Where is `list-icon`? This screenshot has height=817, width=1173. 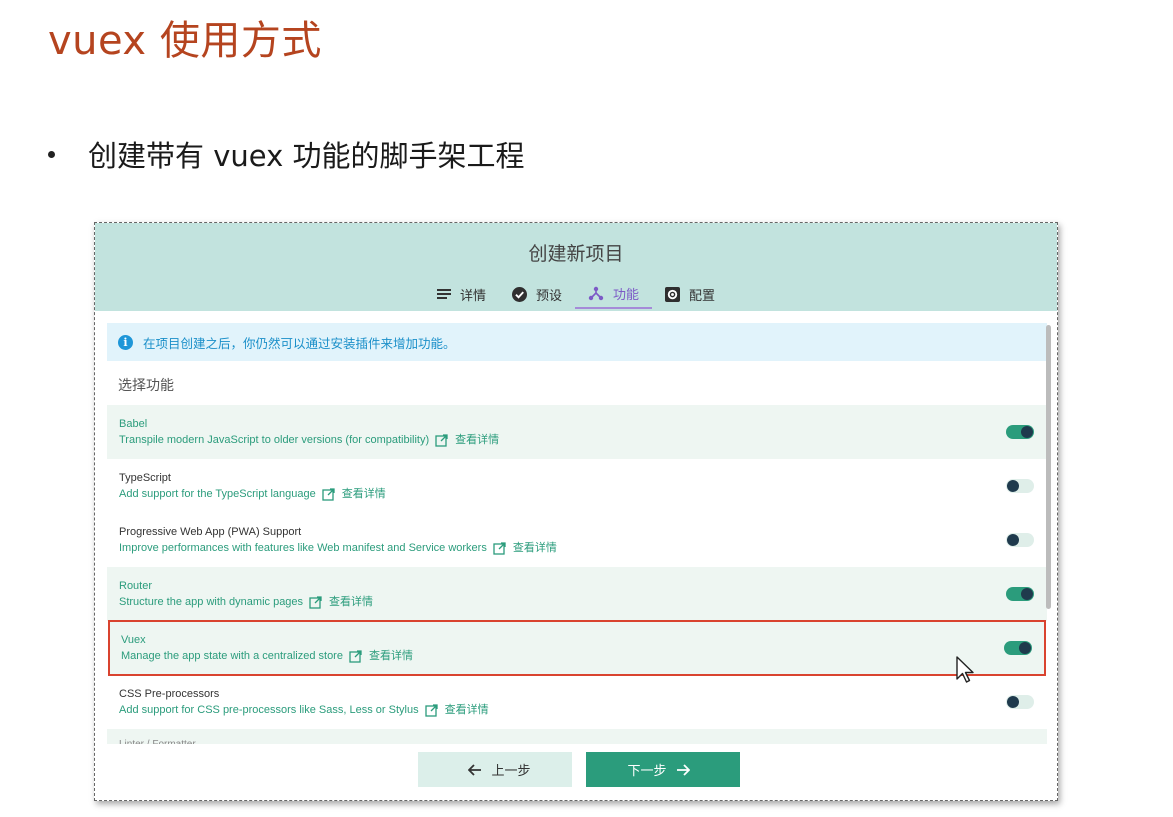
list-icon is located at coordinates (443, 294).